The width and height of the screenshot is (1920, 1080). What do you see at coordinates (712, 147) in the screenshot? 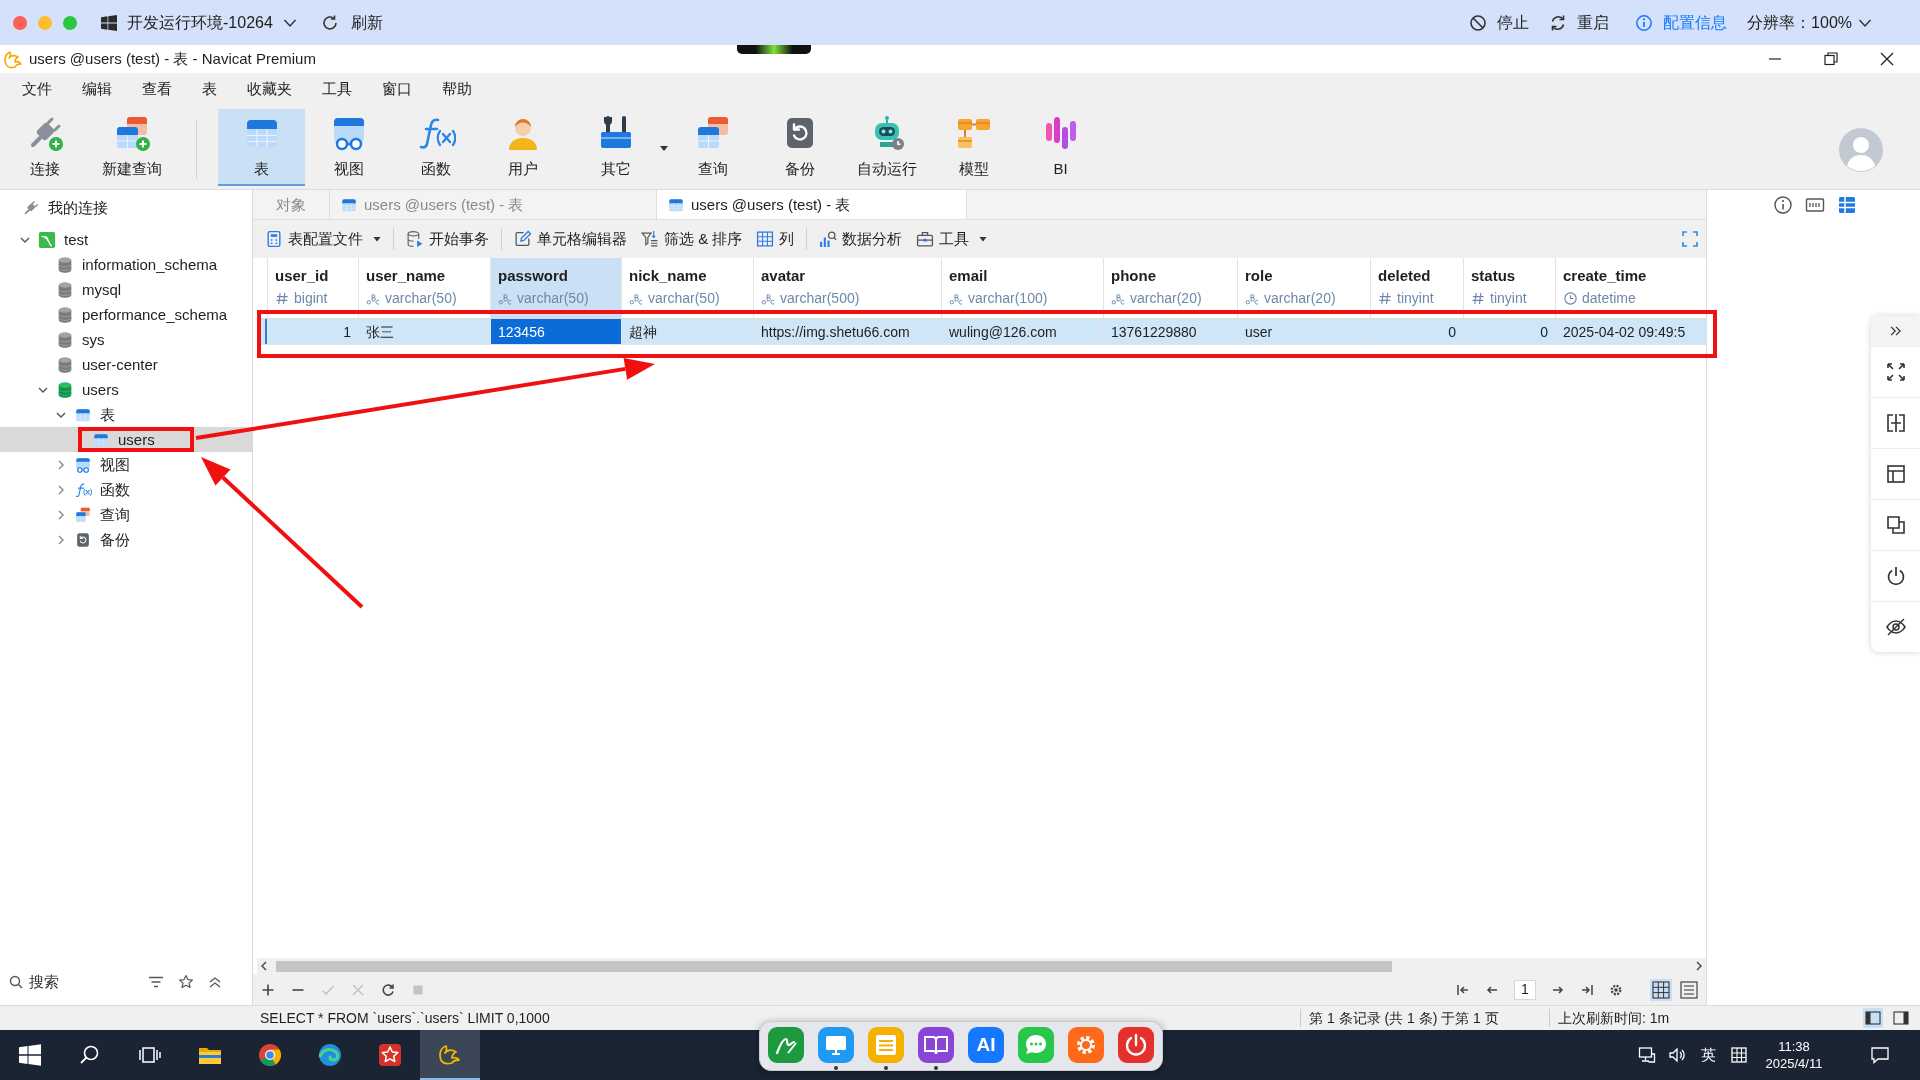
I see `toolbar-button: 查询` at bounding box center [712, 147].